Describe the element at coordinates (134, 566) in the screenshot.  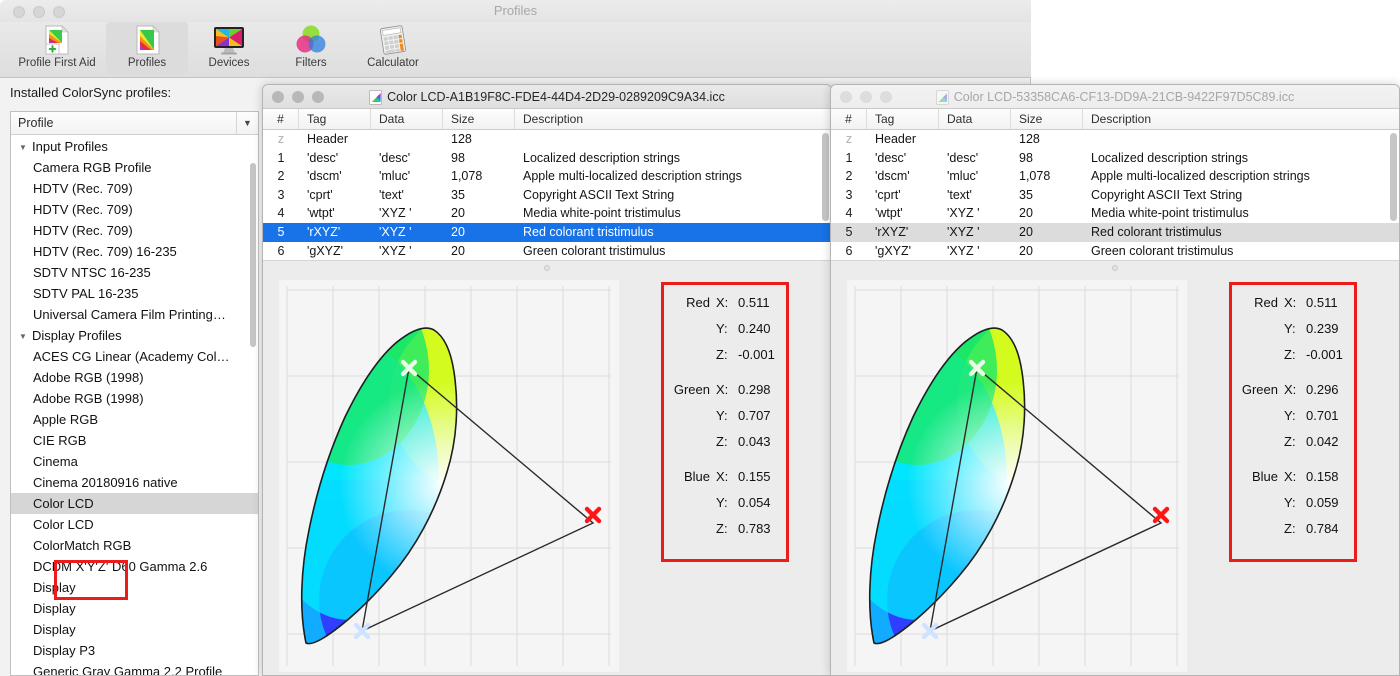
I see `profile-list-item: DCDM X'Y'Z' D60 Gamma 2.6` at that location.